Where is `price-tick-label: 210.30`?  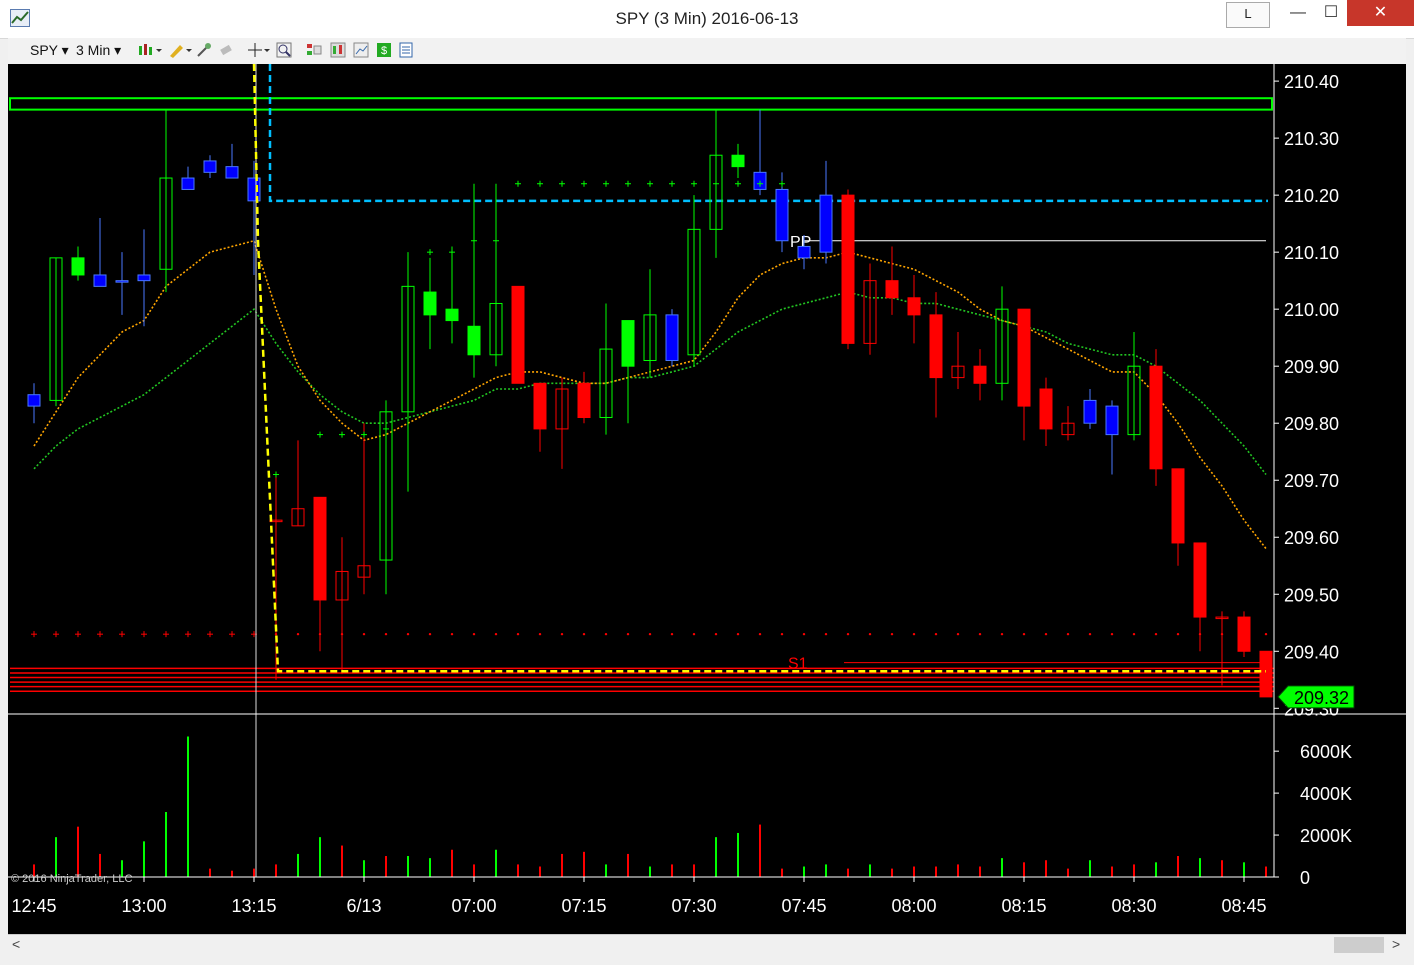
price-tick-label: 210.30 is located at coordinates (1311, 139).